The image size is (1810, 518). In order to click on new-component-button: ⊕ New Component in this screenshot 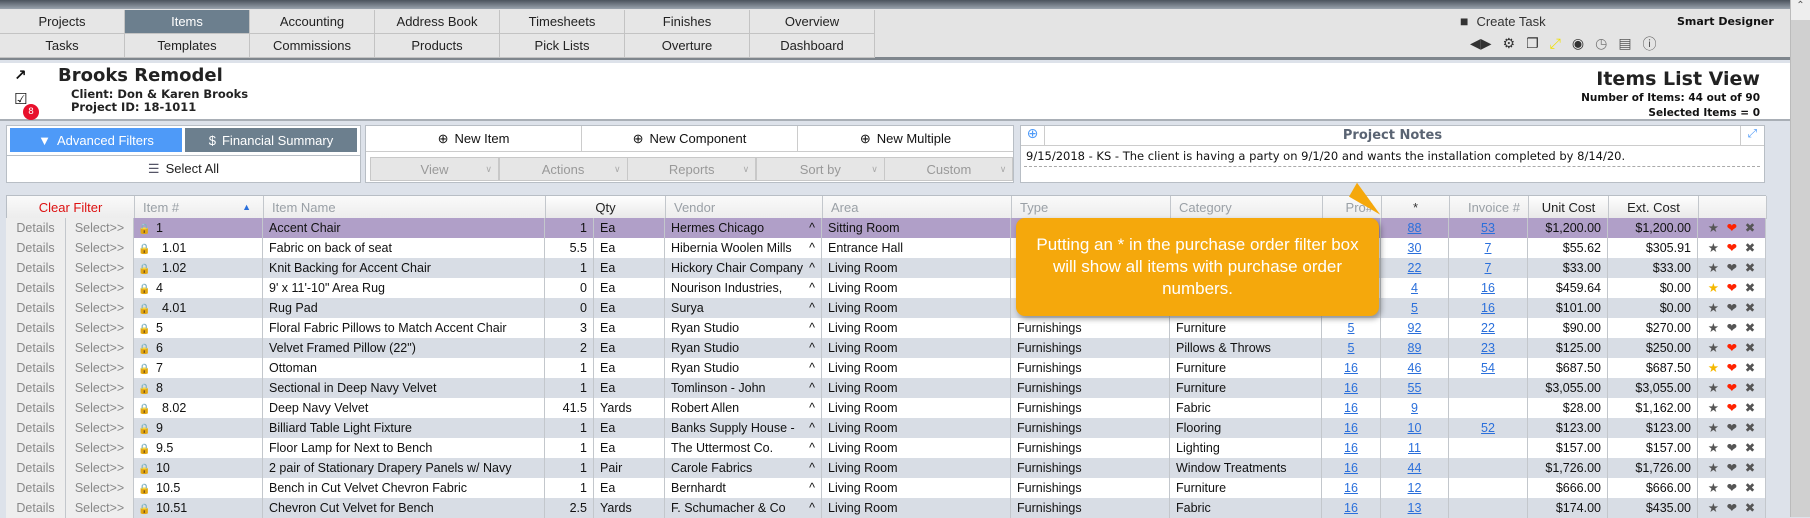, I will do `click(690, 139)`.